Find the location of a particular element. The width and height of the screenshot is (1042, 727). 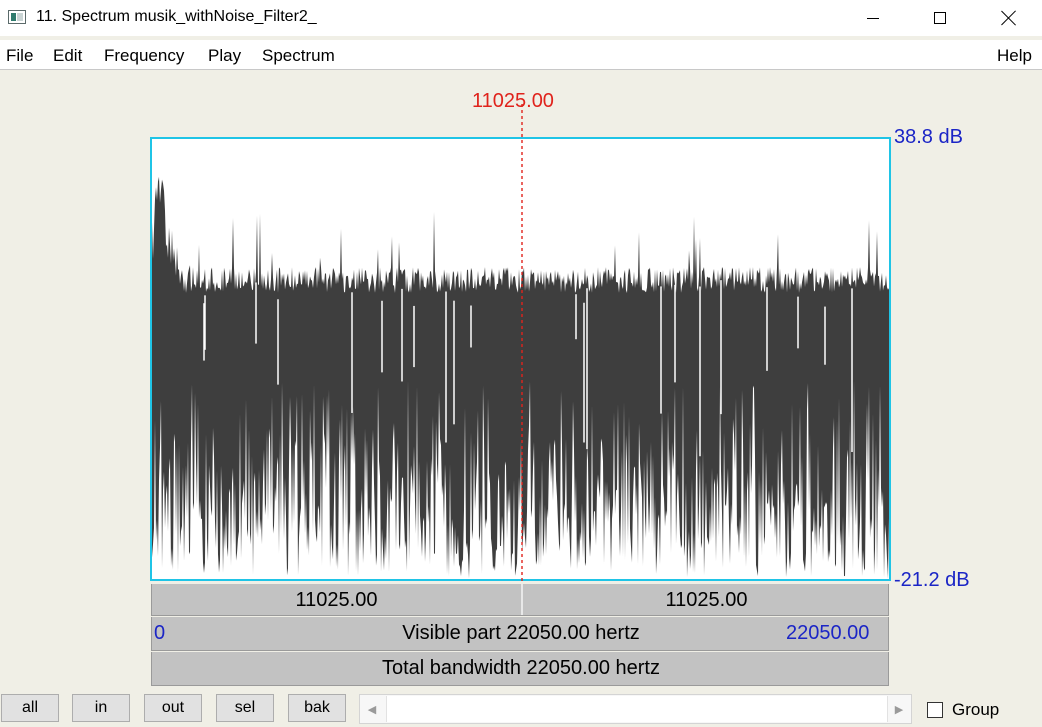

close-button is located at coordinates (1009, 18).